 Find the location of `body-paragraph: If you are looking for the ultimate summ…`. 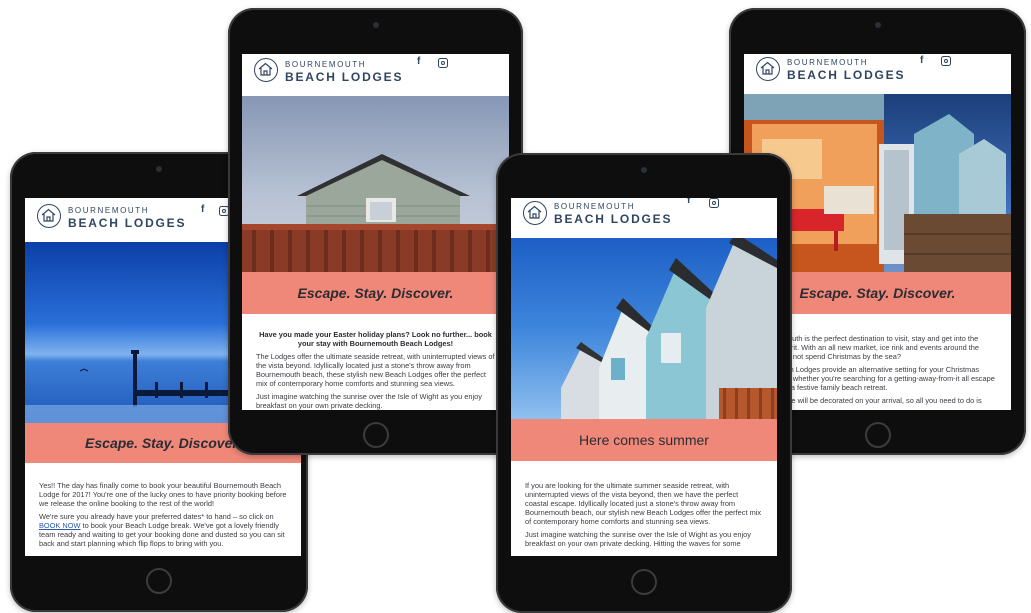

body-paragraph: If you are looking for the ultimate summ… is located at coordinates (643, 503).